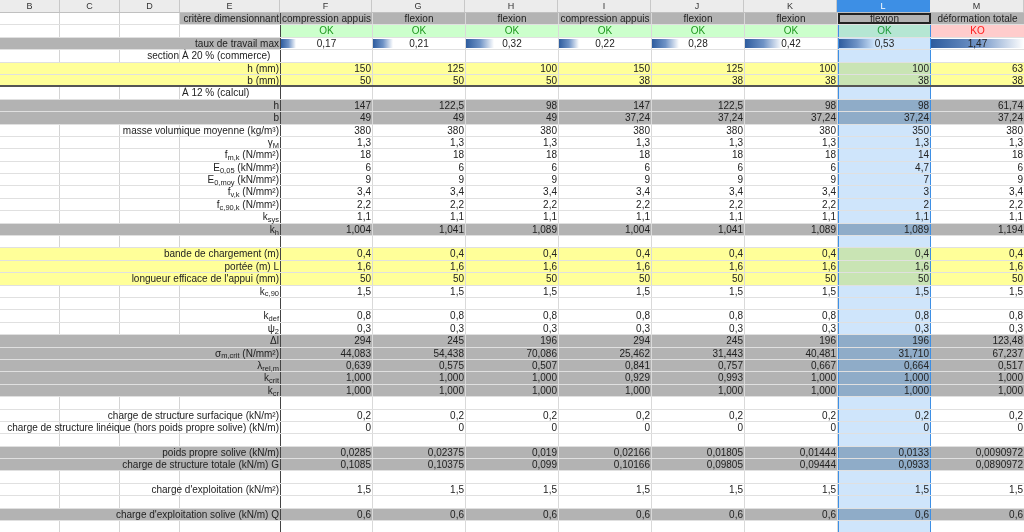 This screenshot has height=532, width=1024. Describe the element at coordinates (327, 465) in the screenshot. I see `table-cell: 0,1085` at that location.